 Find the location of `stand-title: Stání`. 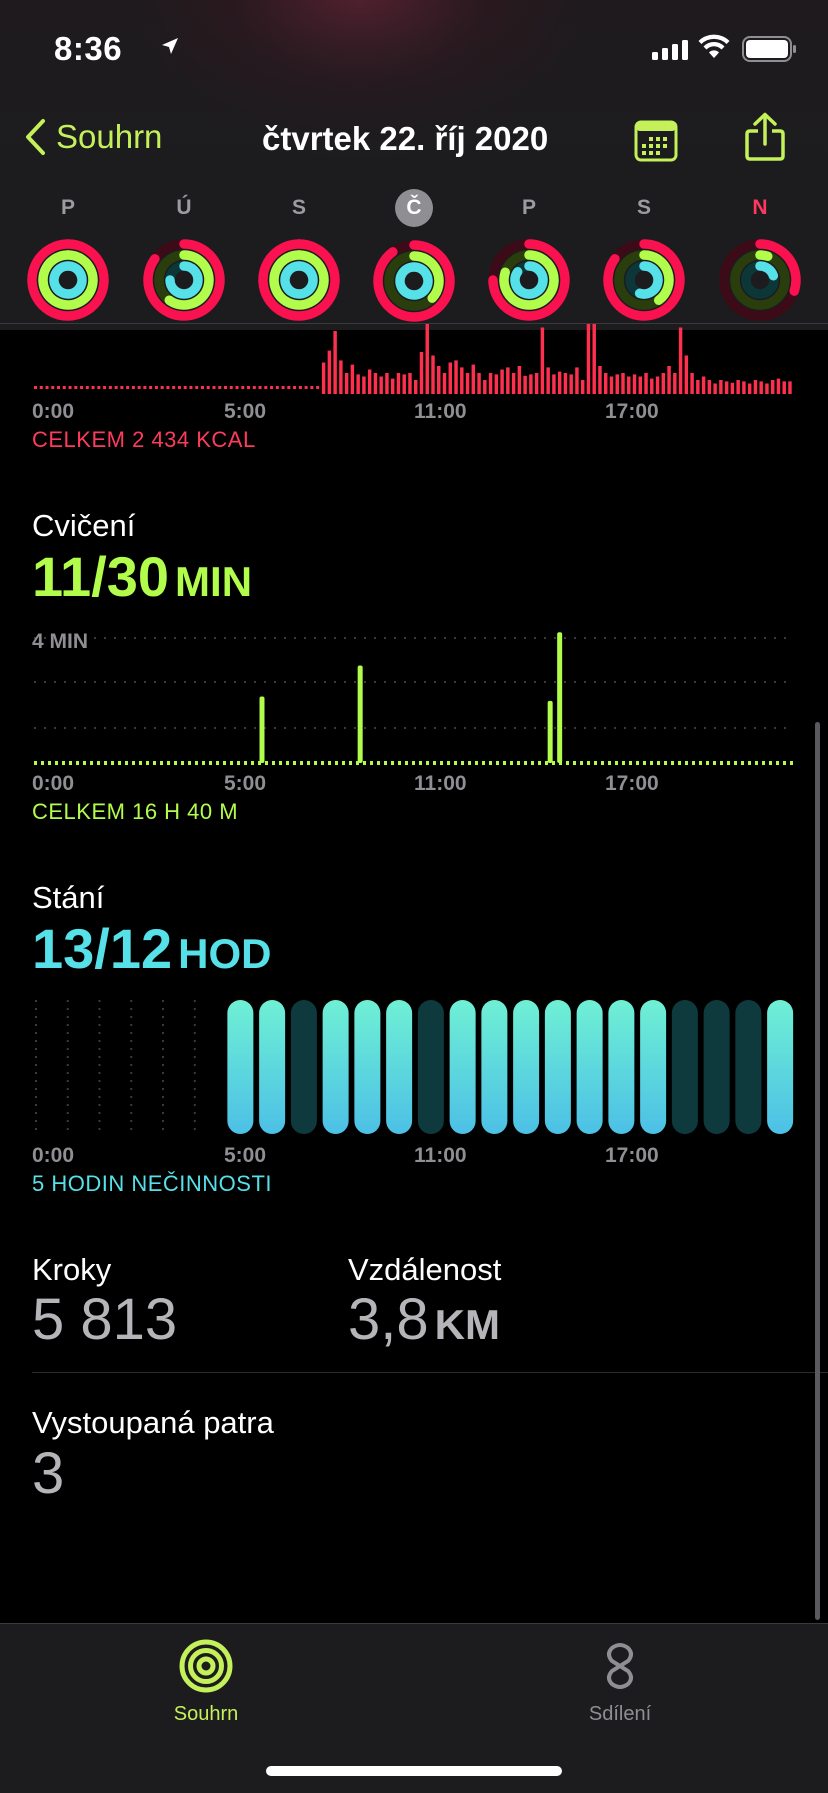

stand-title: Stání is located at coordinates (68, 897).